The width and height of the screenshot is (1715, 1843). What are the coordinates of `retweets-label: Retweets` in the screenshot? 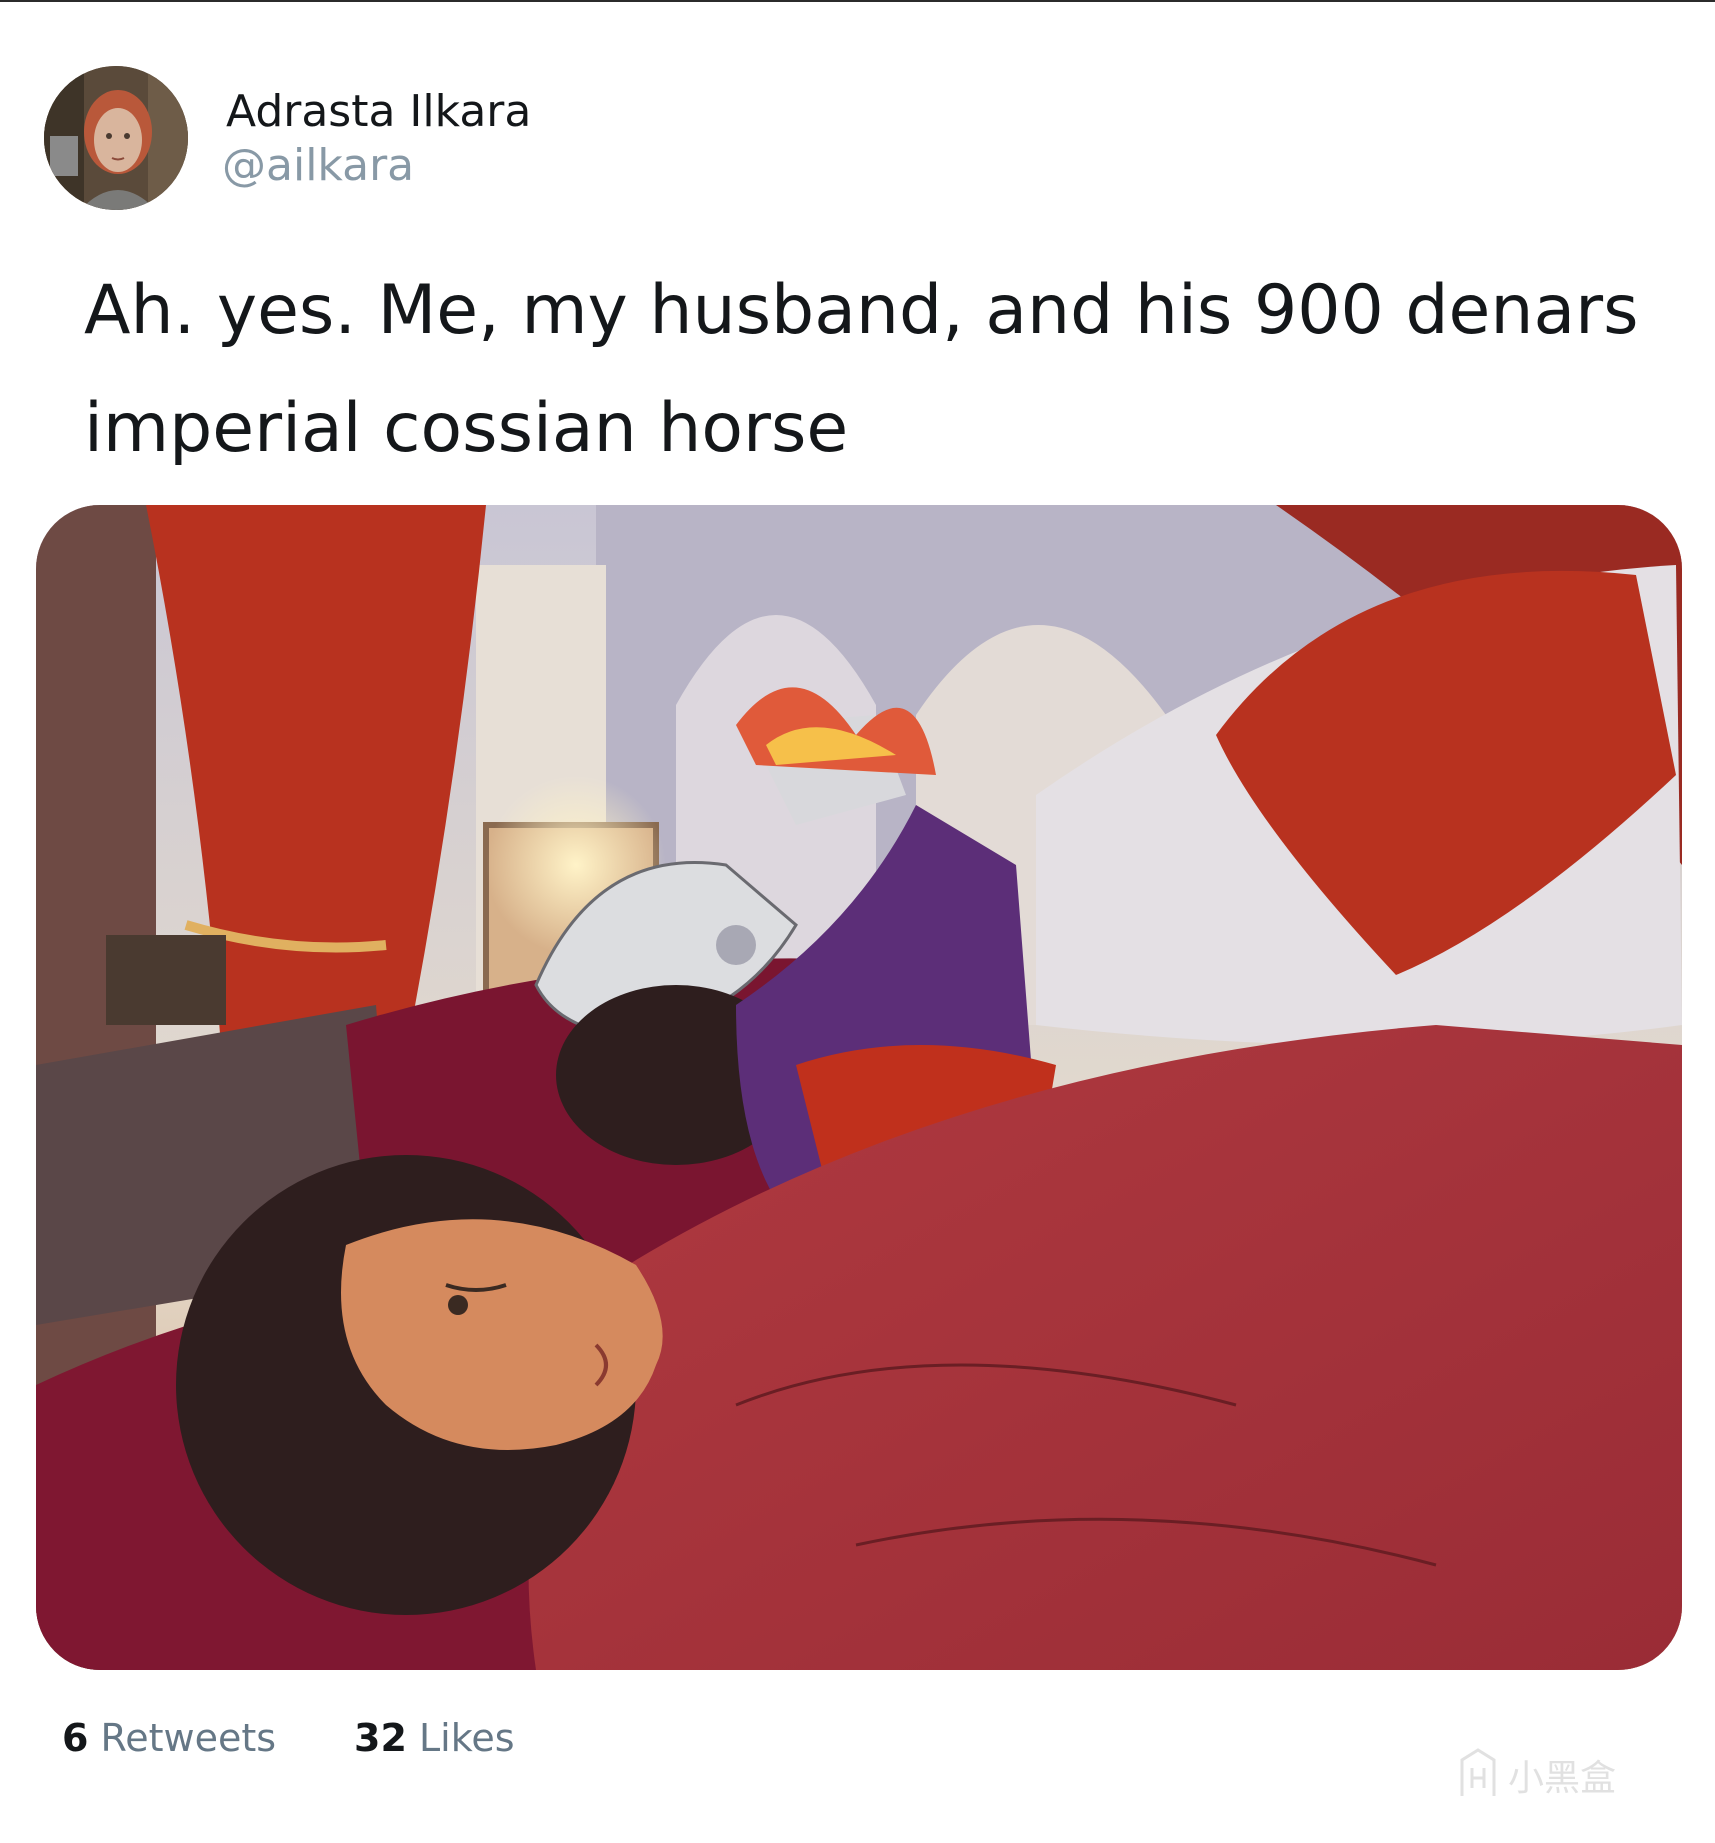 It's located at (188, 1738).